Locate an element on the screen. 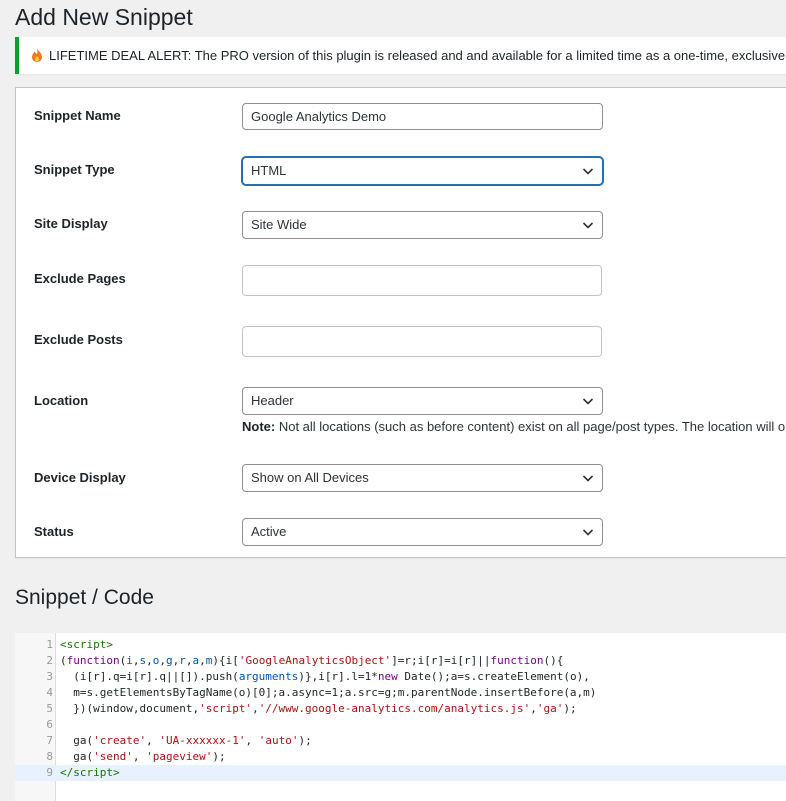 This screenshot has height=801, width=786. site-display-label: Site Display is located at coordinates (71, 223).